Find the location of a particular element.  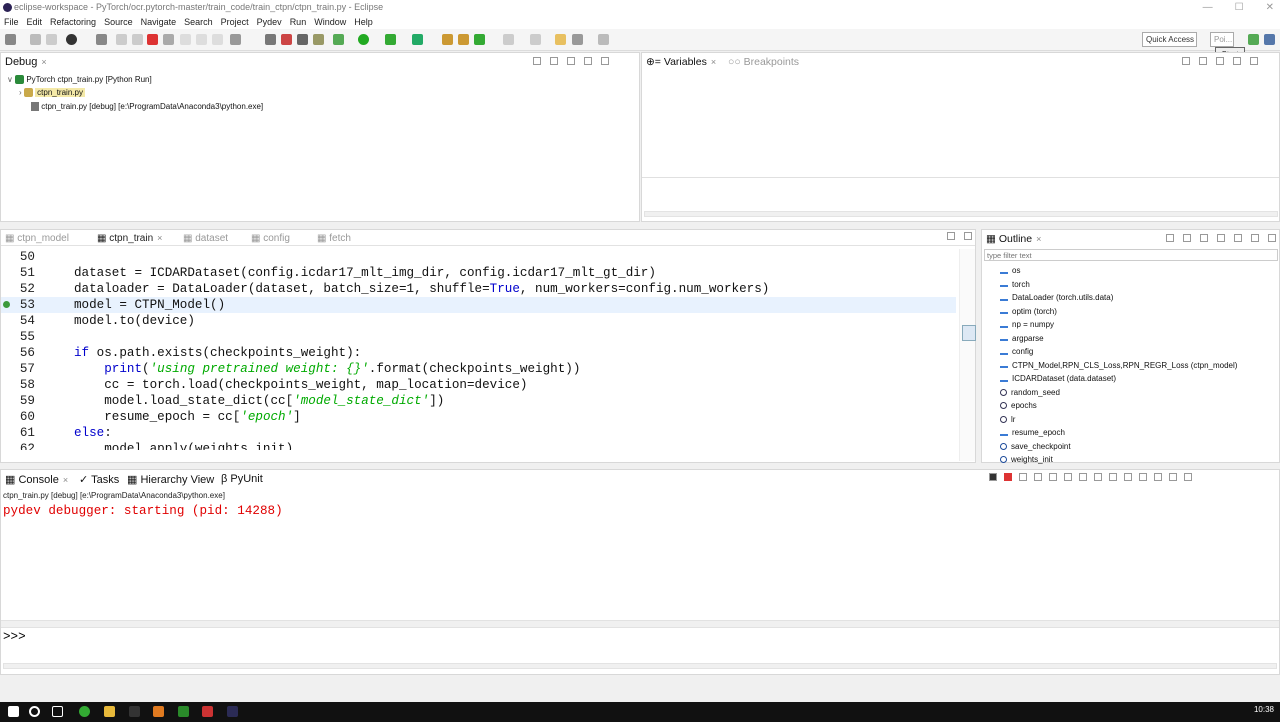

save-icon is located at coordinates (35, 39).